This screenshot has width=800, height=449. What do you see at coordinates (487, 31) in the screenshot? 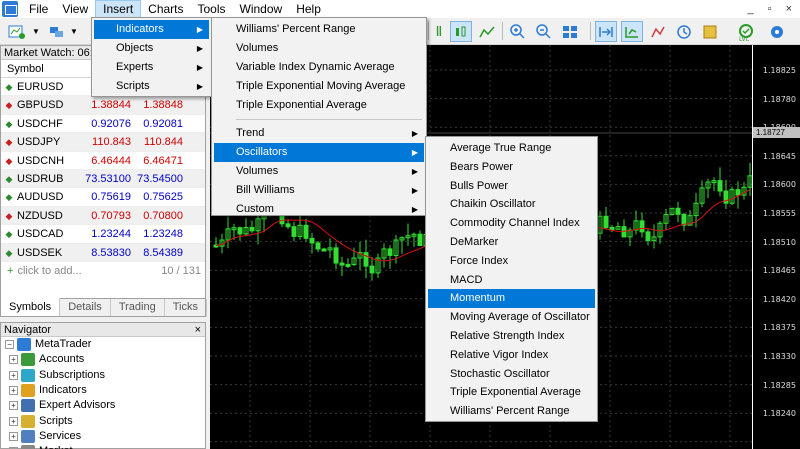
I see `line-chart-icon` at bounding box center [487, 31].